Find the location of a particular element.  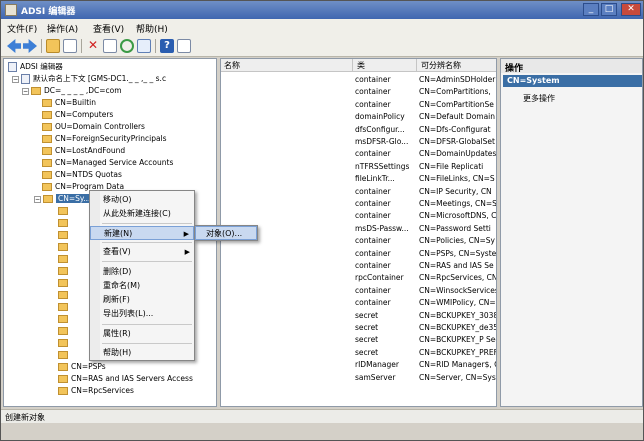

cell-dn: CN=BCKUPKEY_PREFE is located at coordinates (458, 352).